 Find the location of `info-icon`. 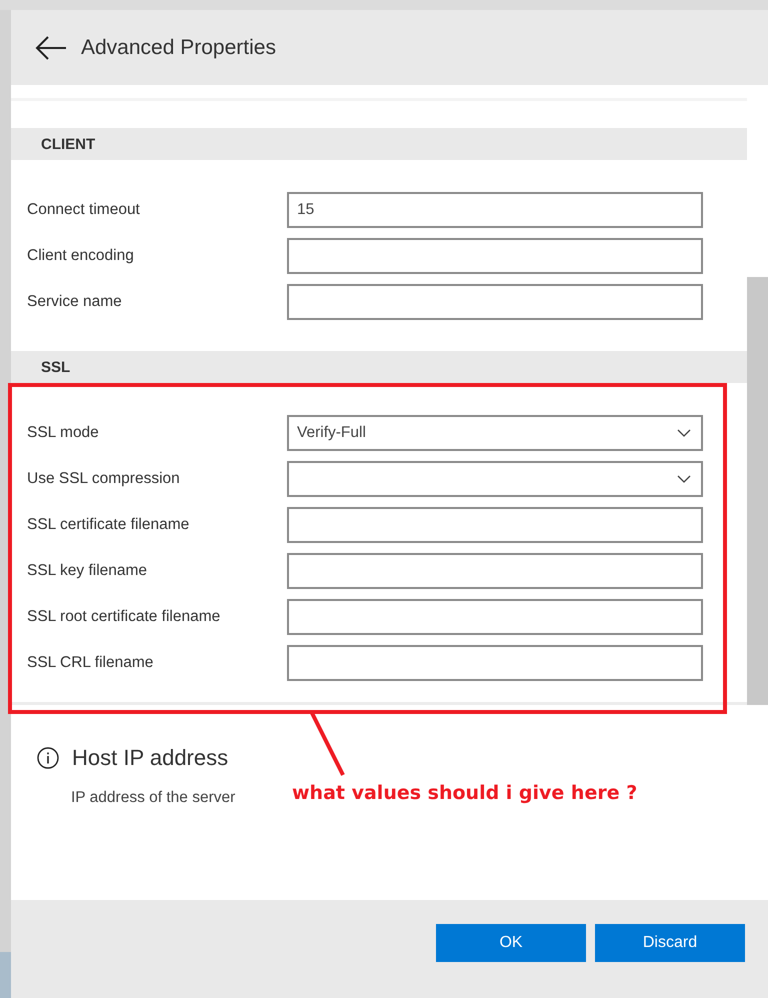

info-icon is located at coordinates (48, 758).